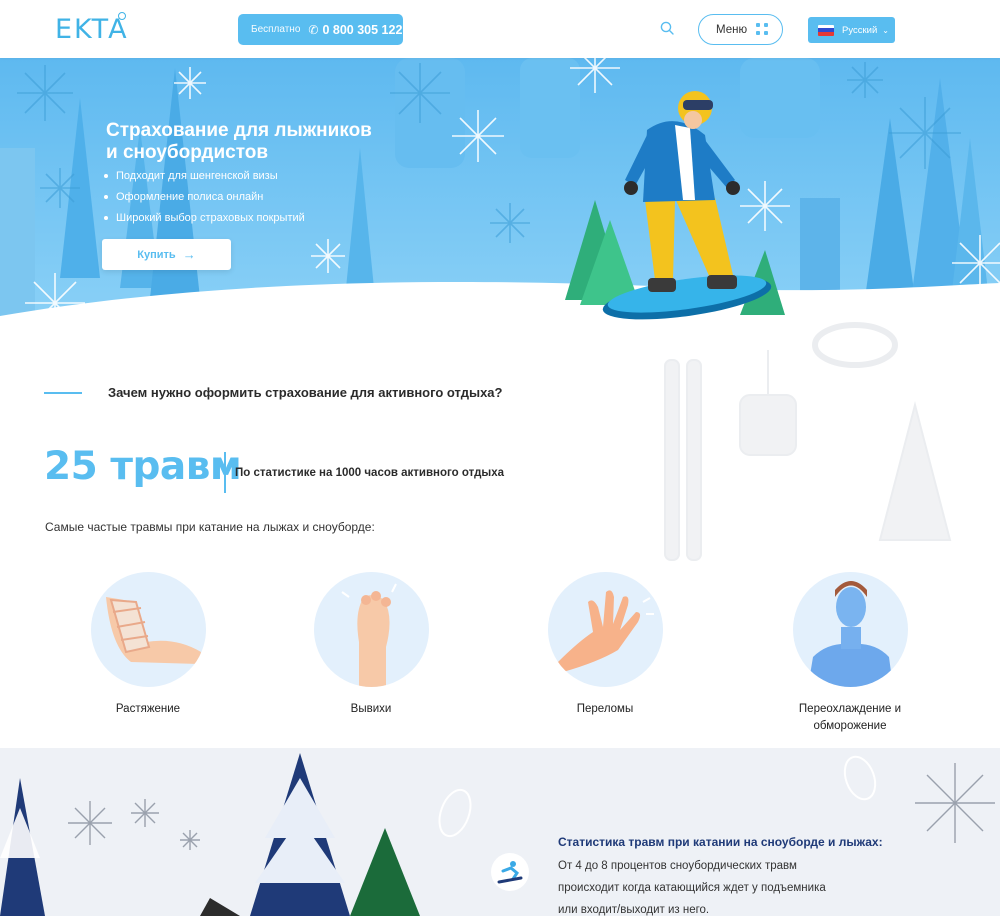 This screenshot has height=916, width=1000. Describe the element at coordinates (605, 709) in the screenshot. I see `injury-label: Переломы` at that location.